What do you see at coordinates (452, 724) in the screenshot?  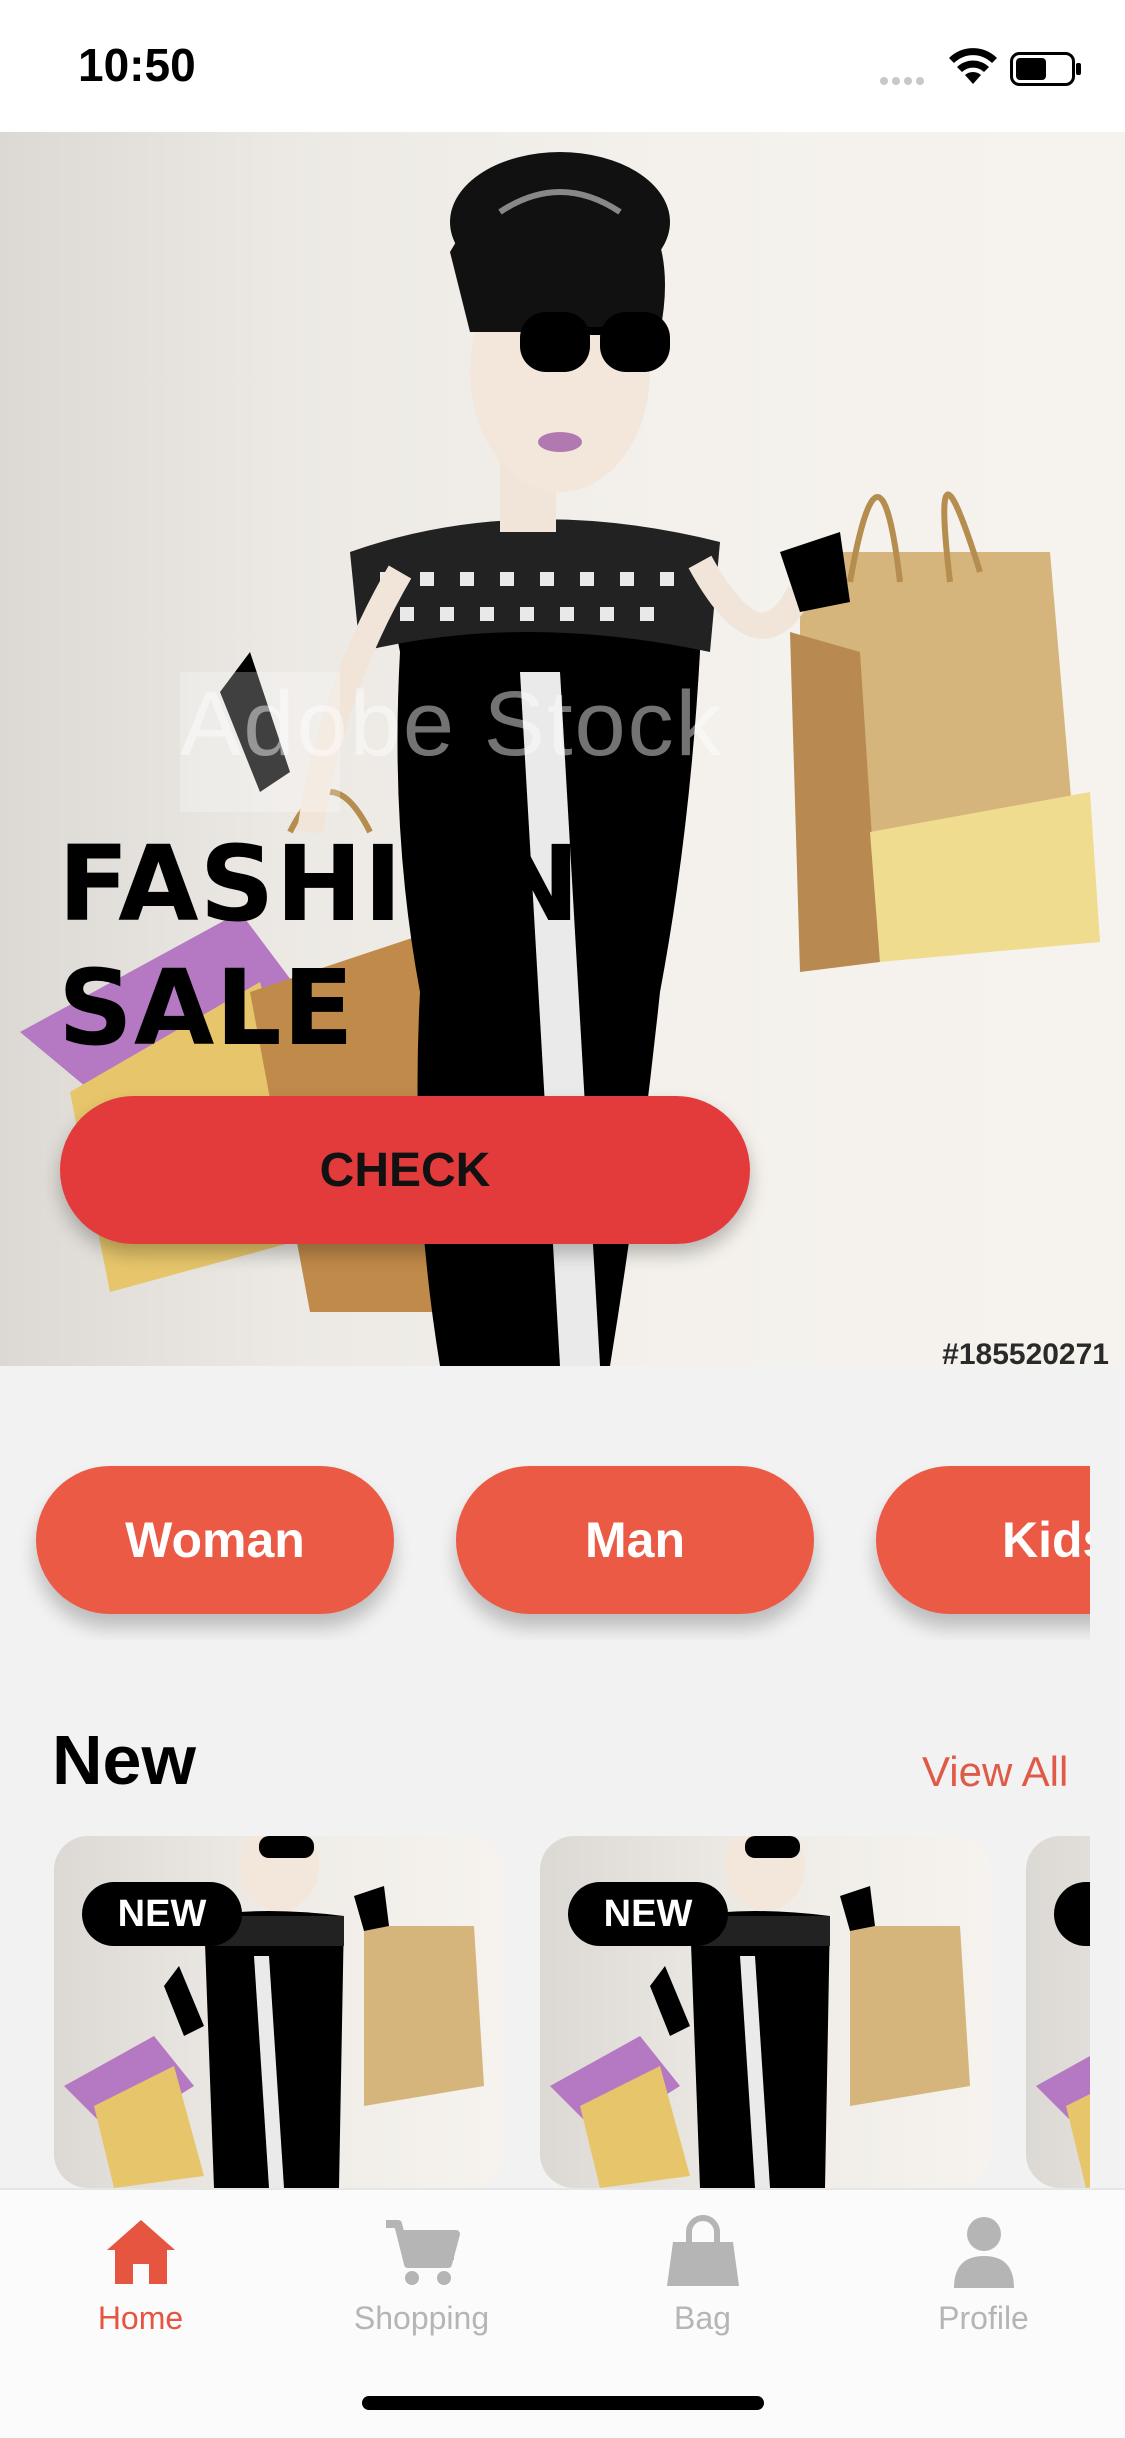 I see `stock-watermark: Adobe Stock` at bounding box center [452, 724].